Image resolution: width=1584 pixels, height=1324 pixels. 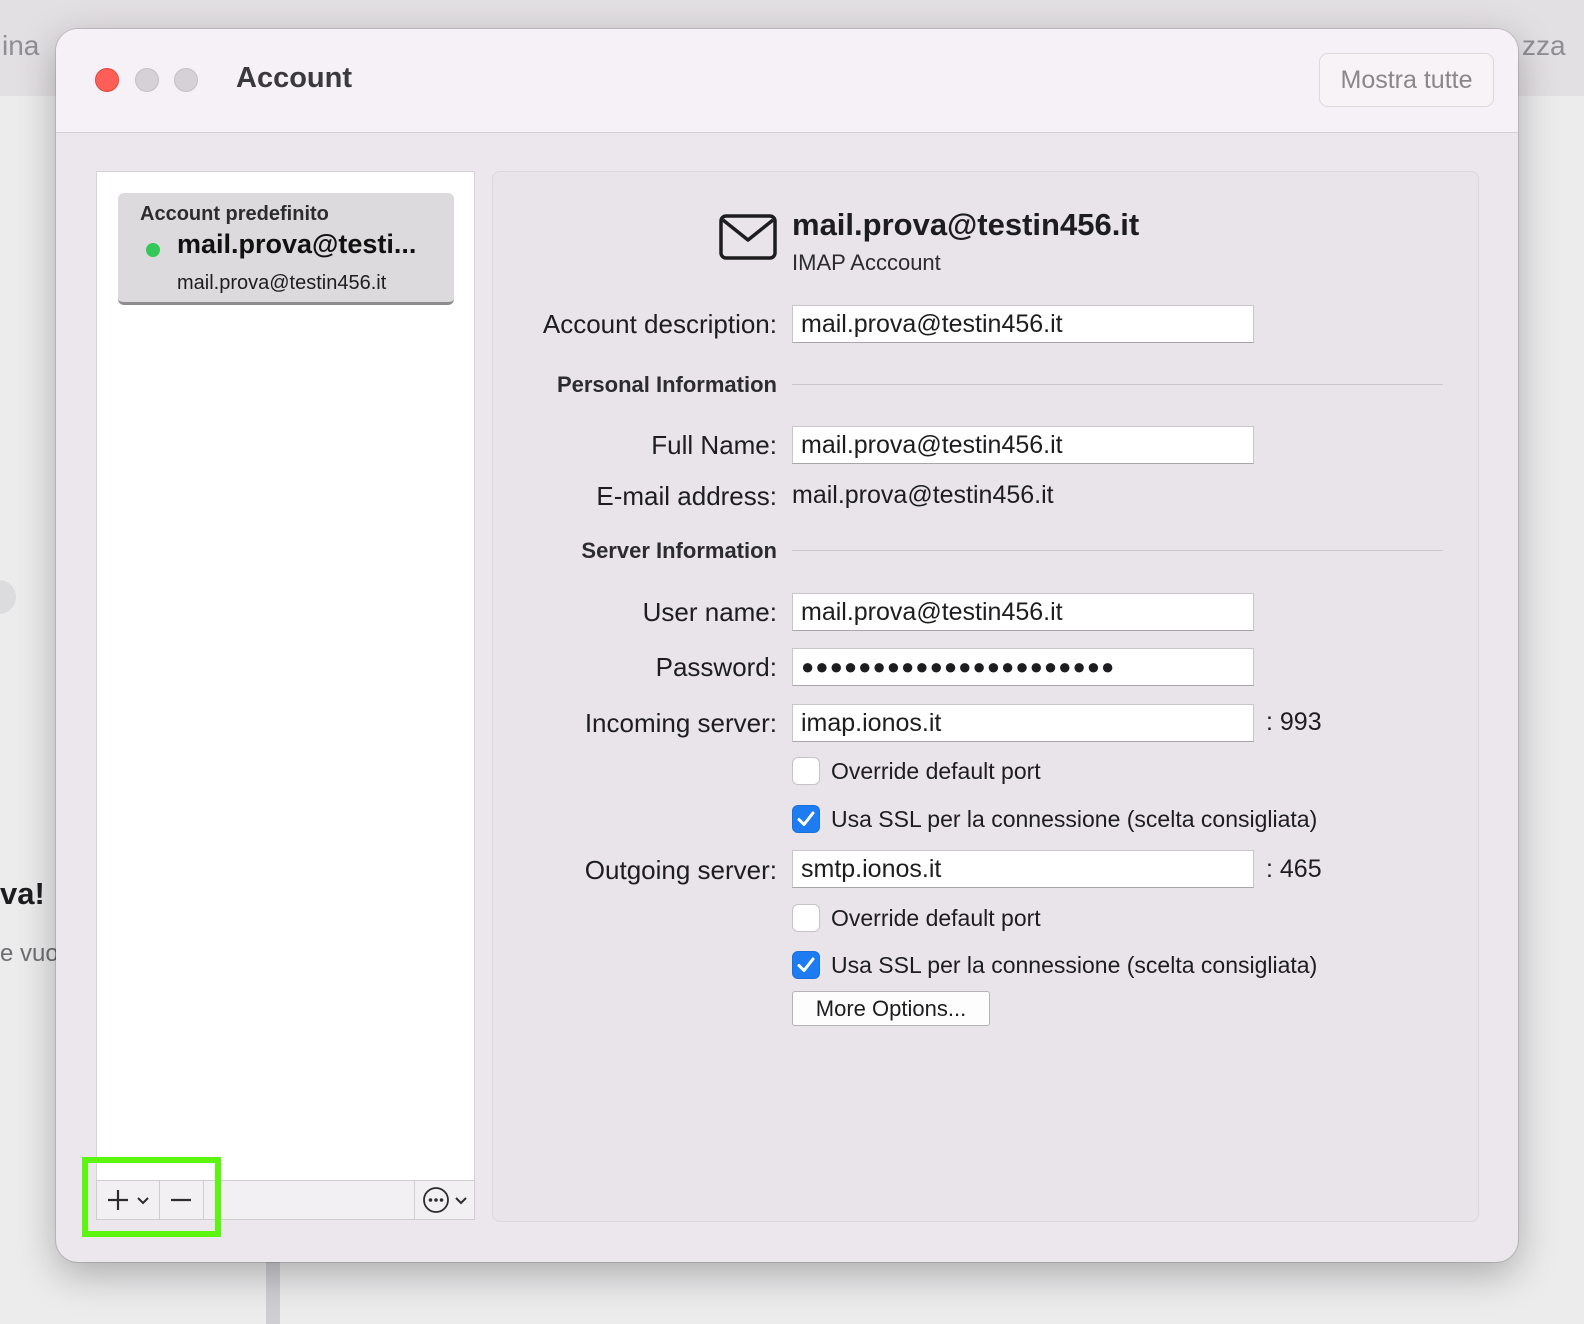 I want to click on incoming-ssl-checkbox, so click(x=806, y=819).